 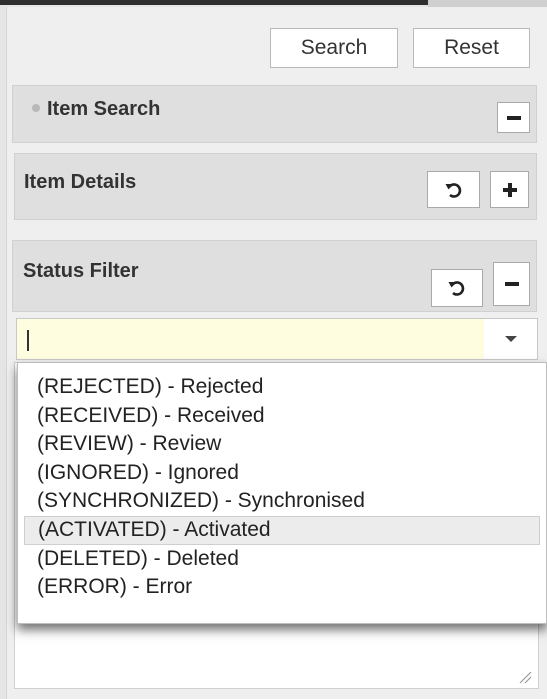 What do you see at coordinates (471, 48) in the screenshot?
I see `reset-button: Reset` at bounding box center [471, 48].